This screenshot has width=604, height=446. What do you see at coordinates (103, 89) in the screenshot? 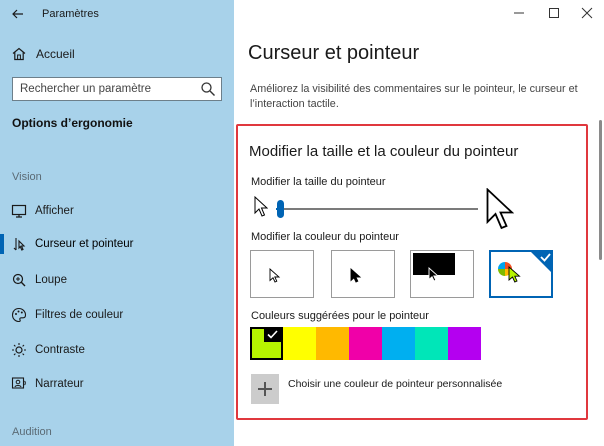
I see `search-input` at bounding box center [103, 89].